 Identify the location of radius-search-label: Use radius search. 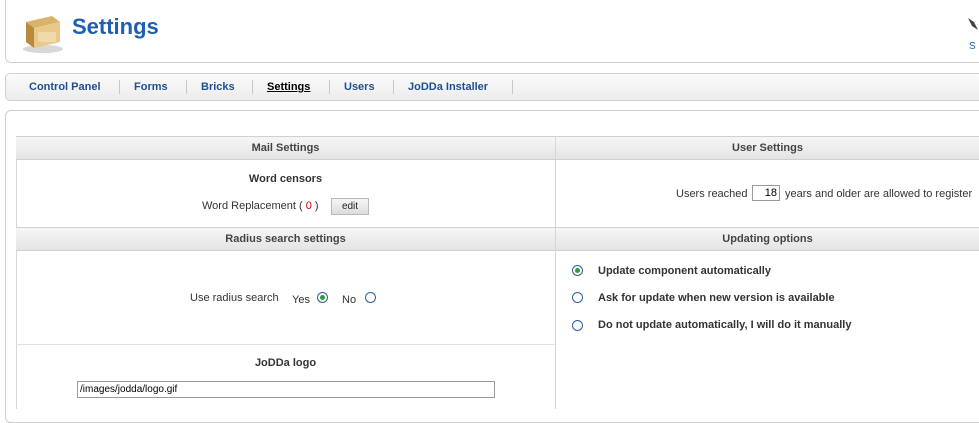
(234, 298).